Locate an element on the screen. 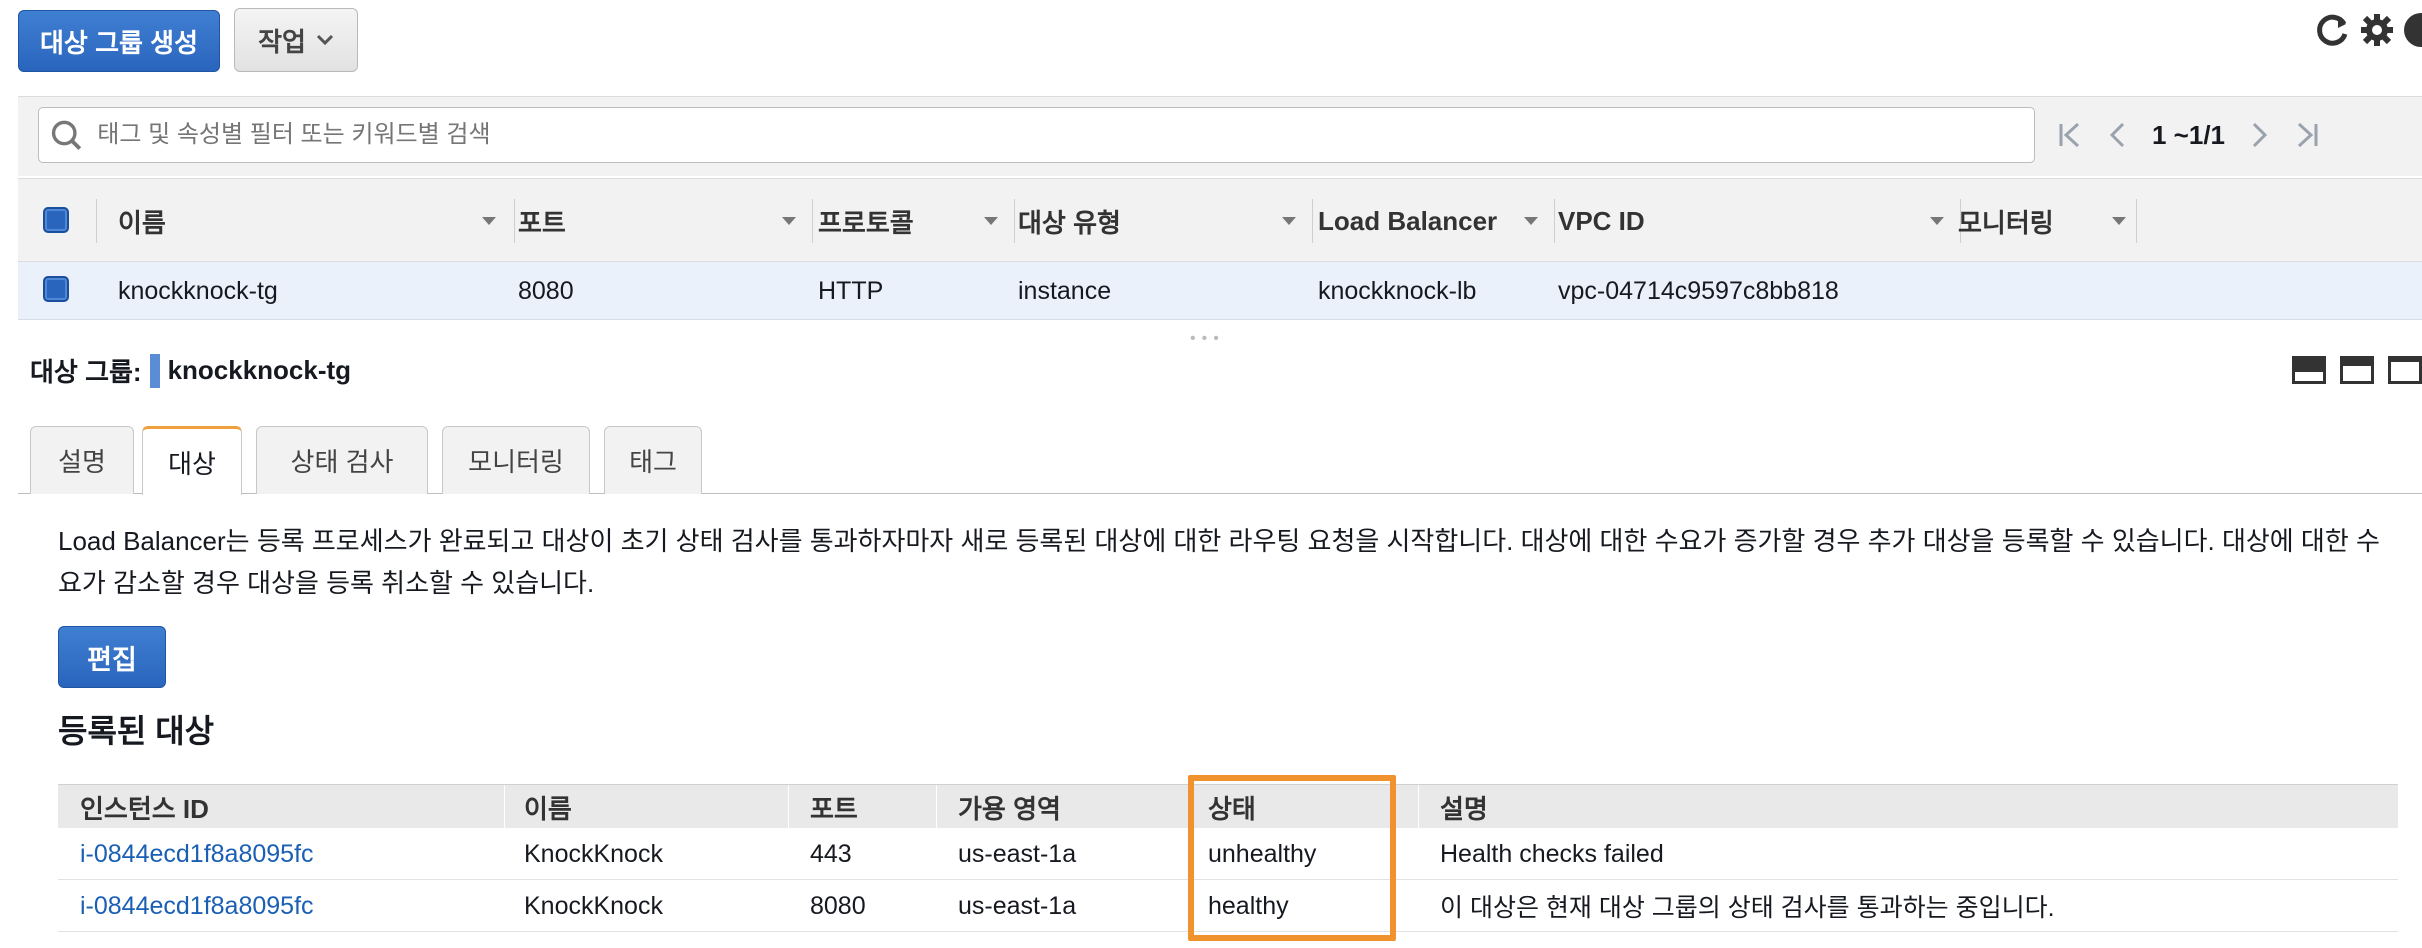  layout-split-icon is located at coordinates (2357, 370).